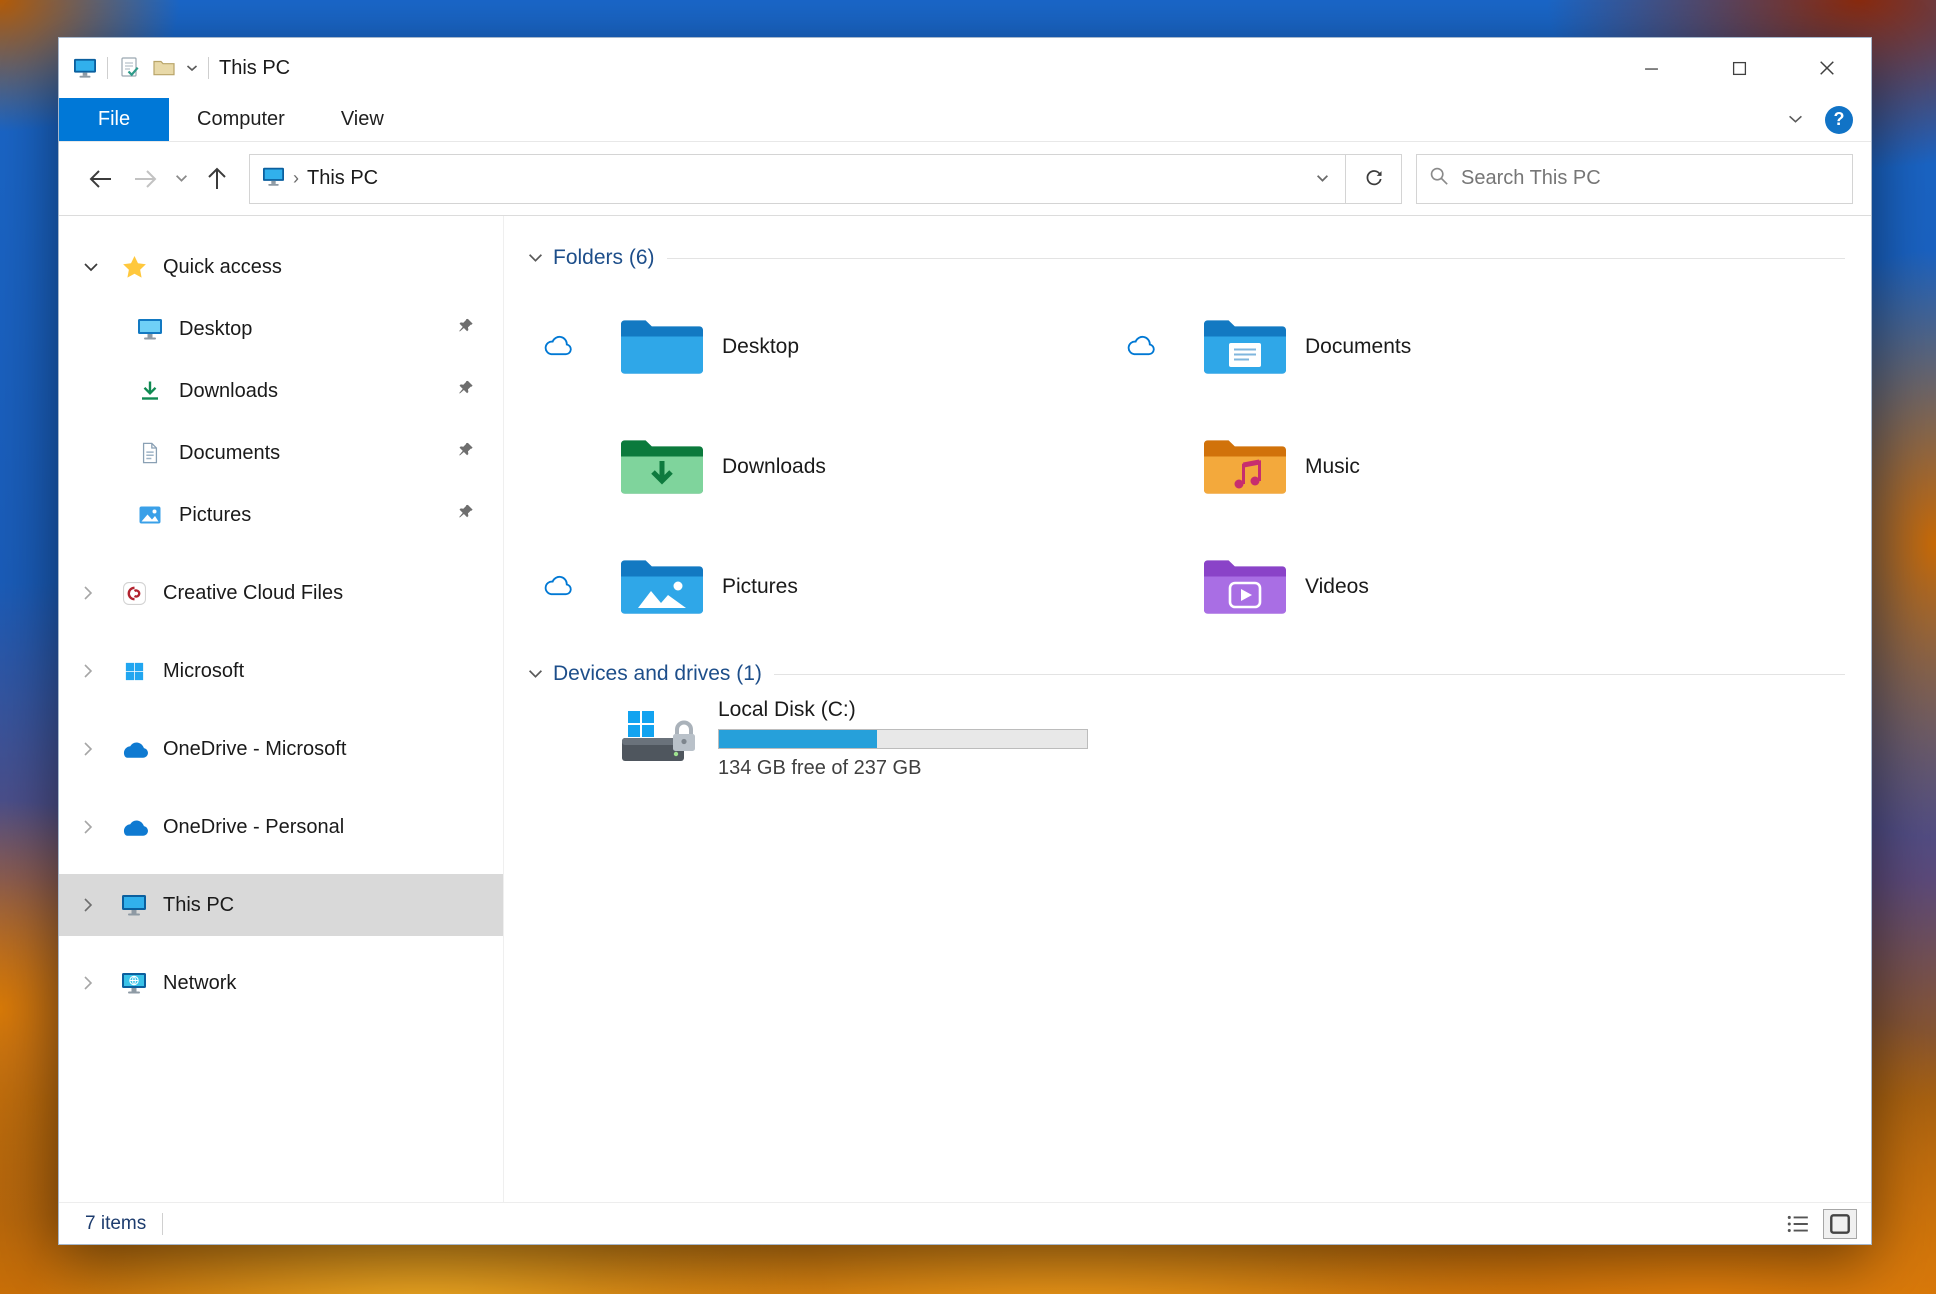 The image size is (1936, 1294). What do you see at coordinates (273, 179) in the screenshot?
I see `address-location-icon` at bounding box center [273, 179].